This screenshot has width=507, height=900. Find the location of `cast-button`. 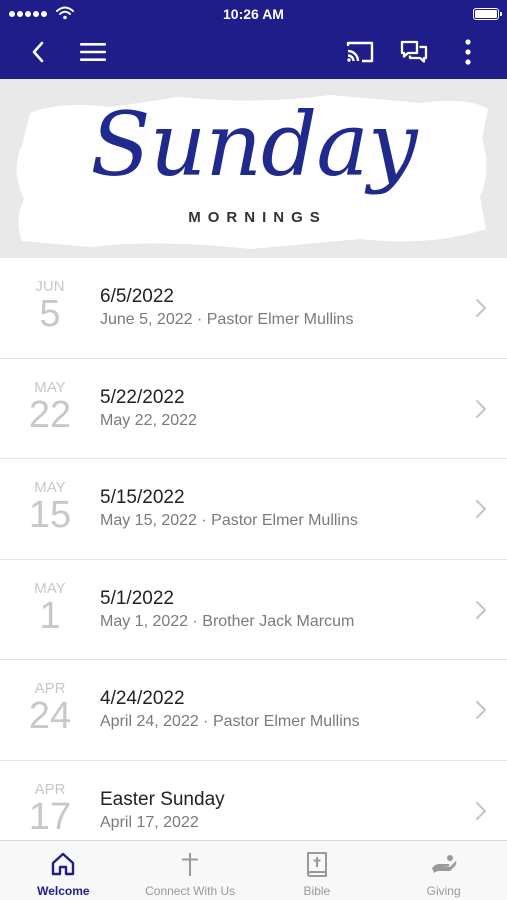

cast-button is located at coordinates (360, 52).